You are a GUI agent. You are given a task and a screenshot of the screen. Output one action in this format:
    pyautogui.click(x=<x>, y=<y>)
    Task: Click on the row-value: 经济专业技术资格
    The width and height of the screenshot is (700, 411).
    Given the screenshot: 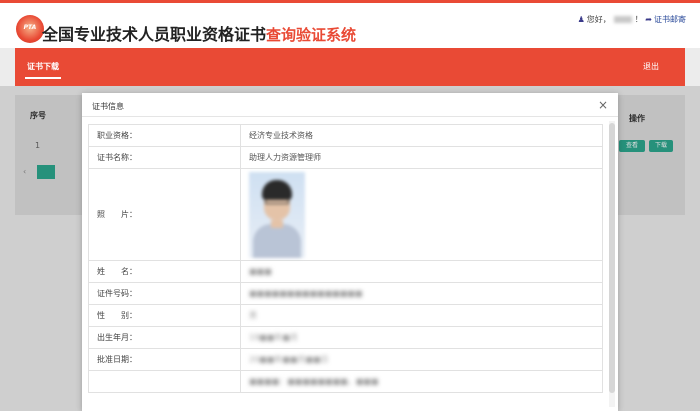 What is the action you would take?
    pyautogui.click(x=421, y=135)
    